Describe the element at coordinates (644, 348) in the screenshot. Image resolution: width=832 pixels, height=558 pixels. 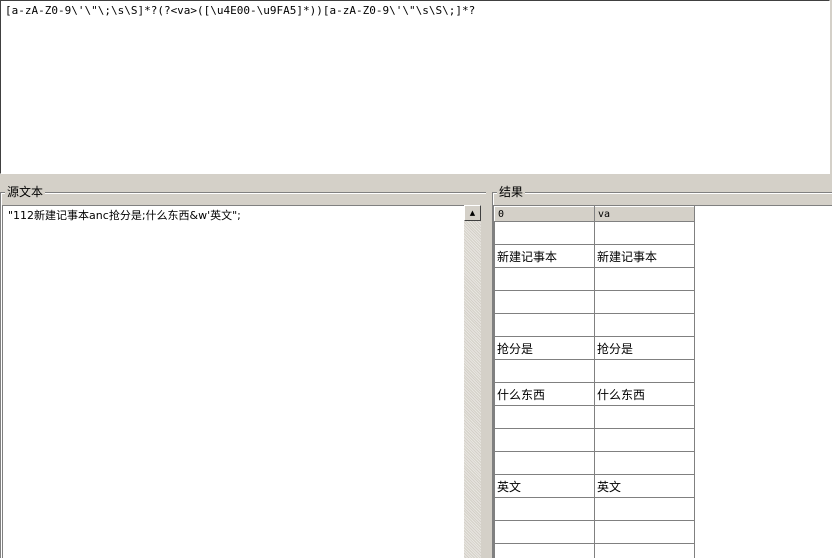
I see `cell-va: 抢分是` at that location.